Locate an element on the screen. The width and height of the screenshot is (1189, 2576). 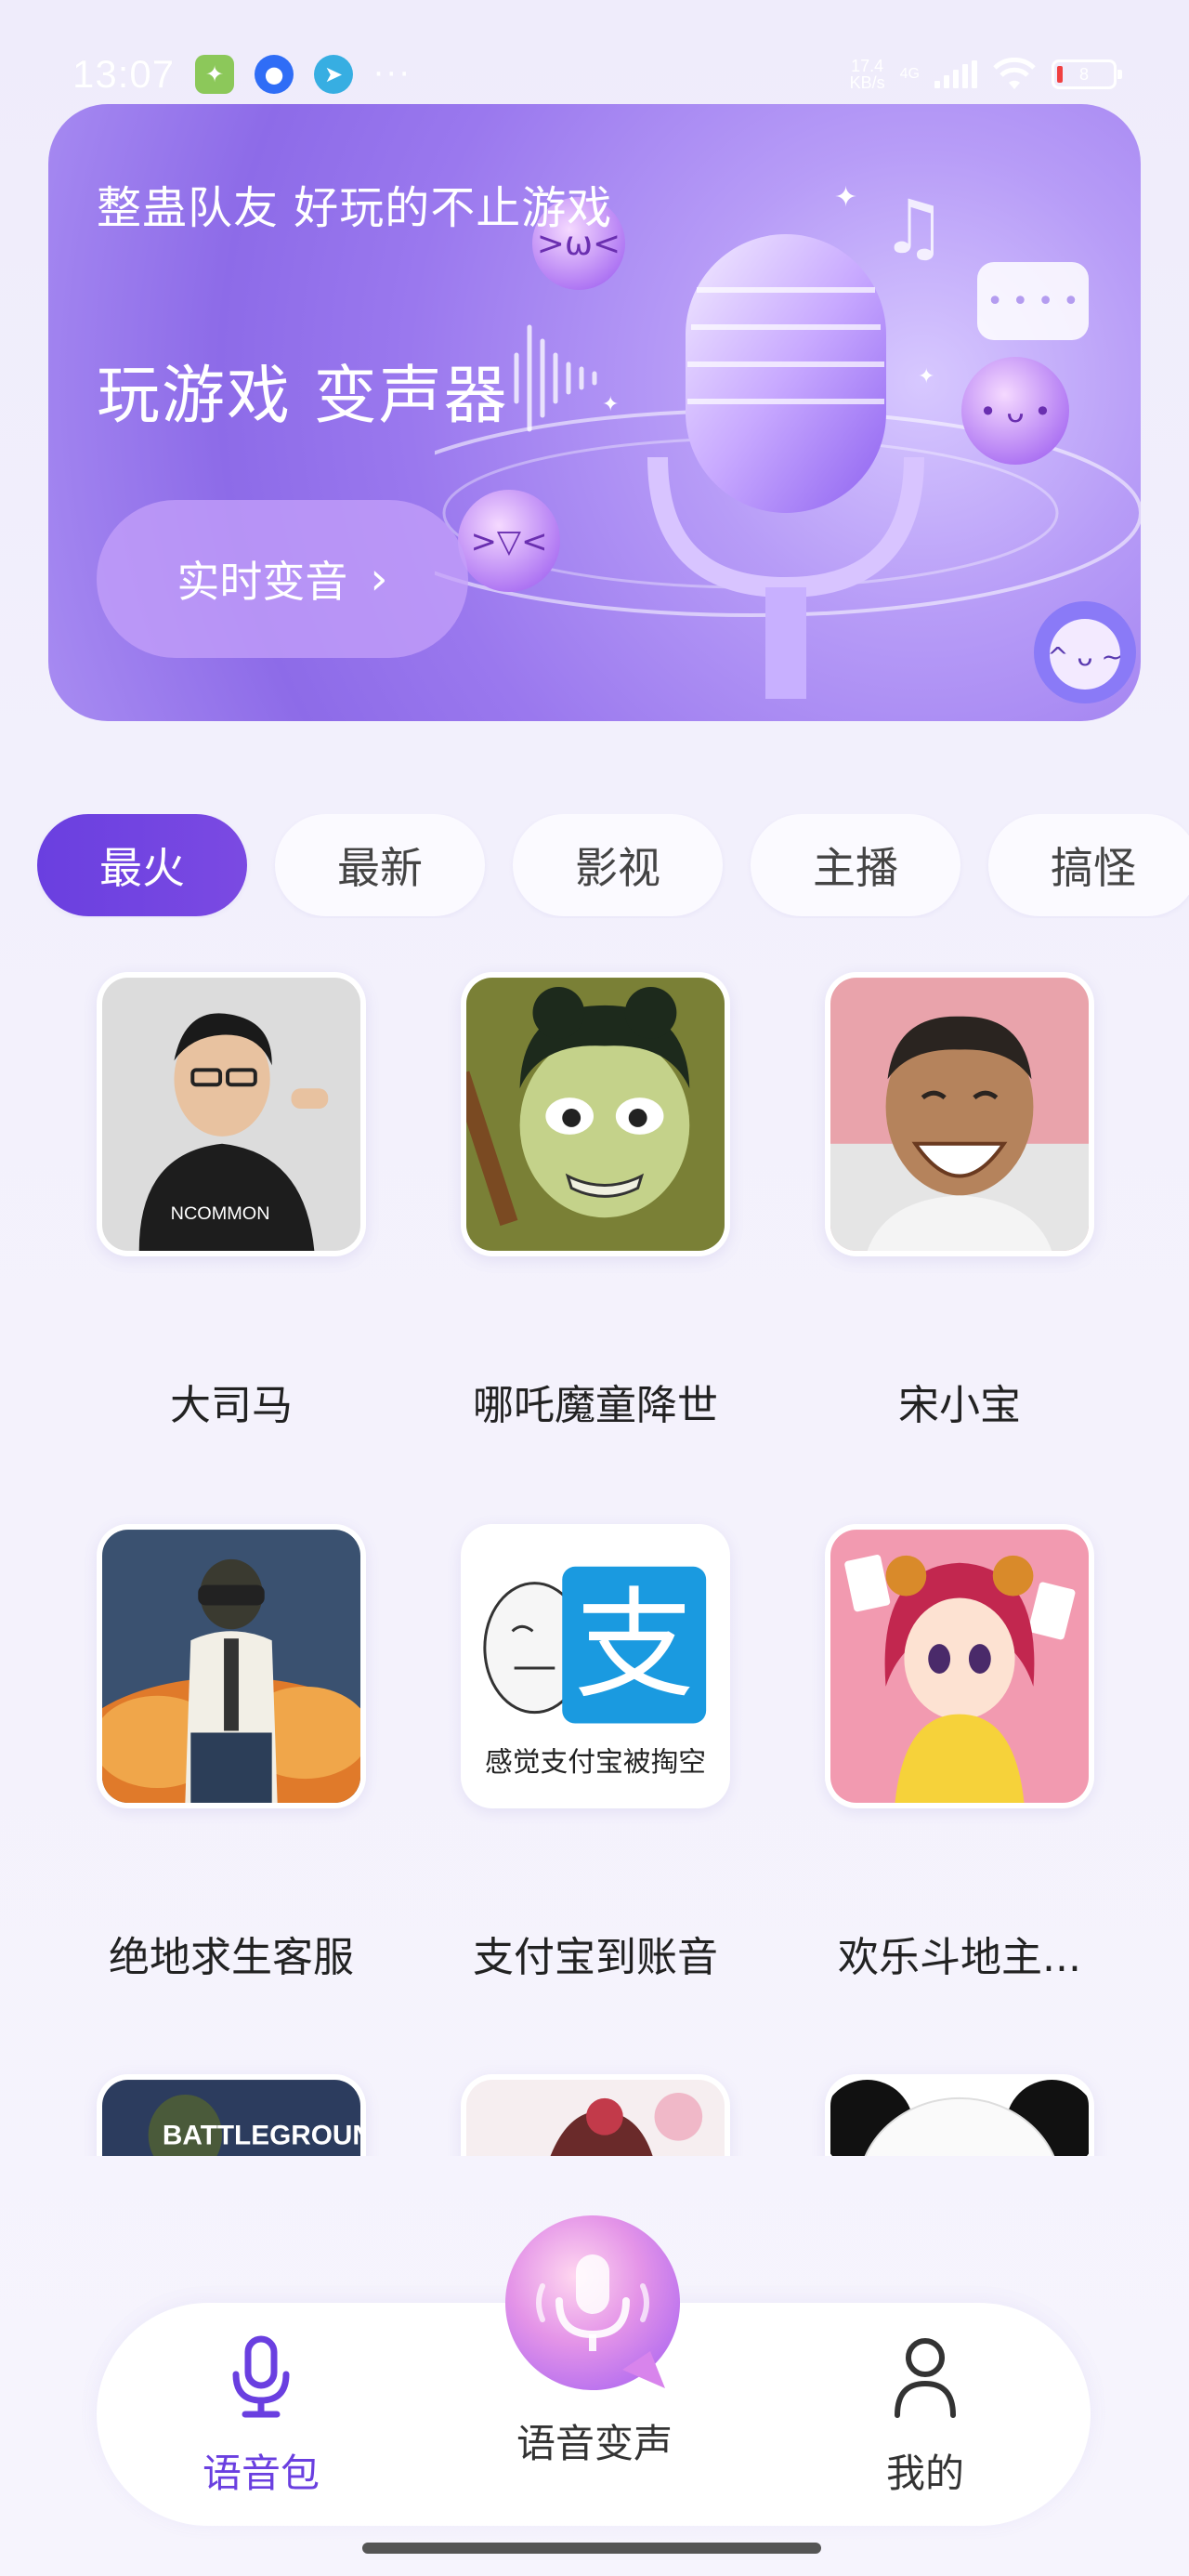
battery-icon: 8 is located at coordinates (1087, 74).